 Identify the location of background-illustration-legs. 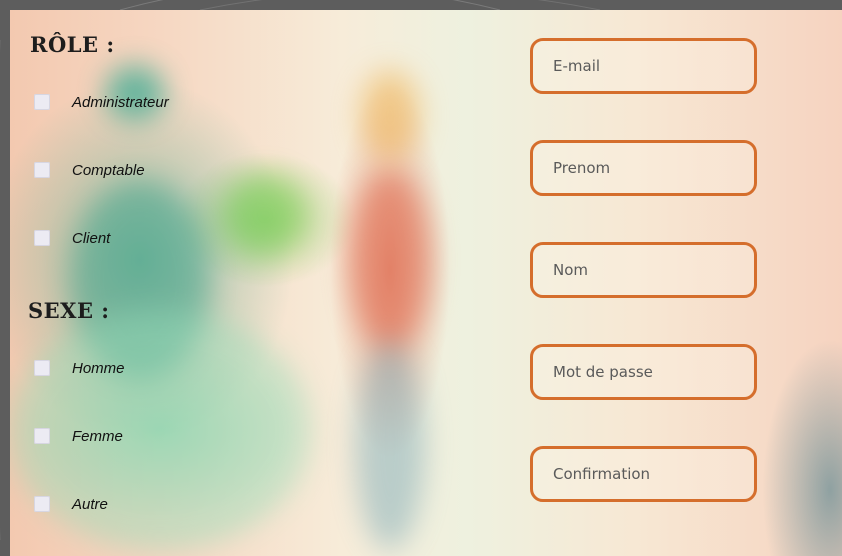
(390, 445).